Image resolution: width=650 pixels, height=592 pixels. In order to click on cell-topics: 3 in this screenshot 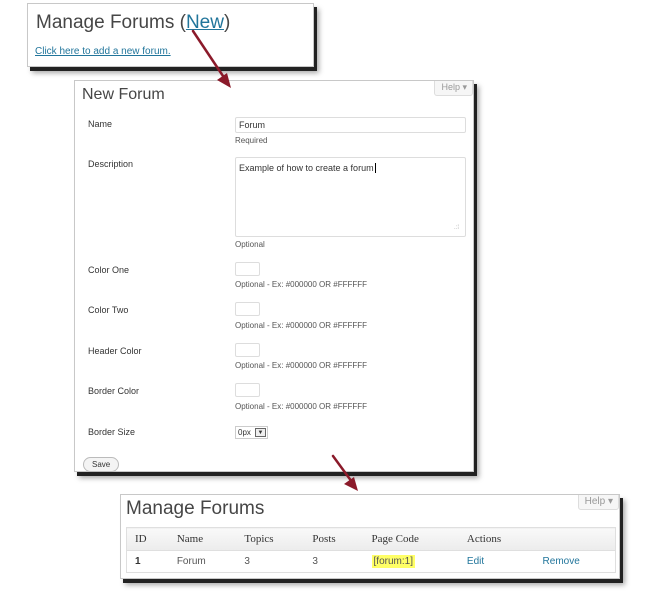, I will do `click(247, 561)`.